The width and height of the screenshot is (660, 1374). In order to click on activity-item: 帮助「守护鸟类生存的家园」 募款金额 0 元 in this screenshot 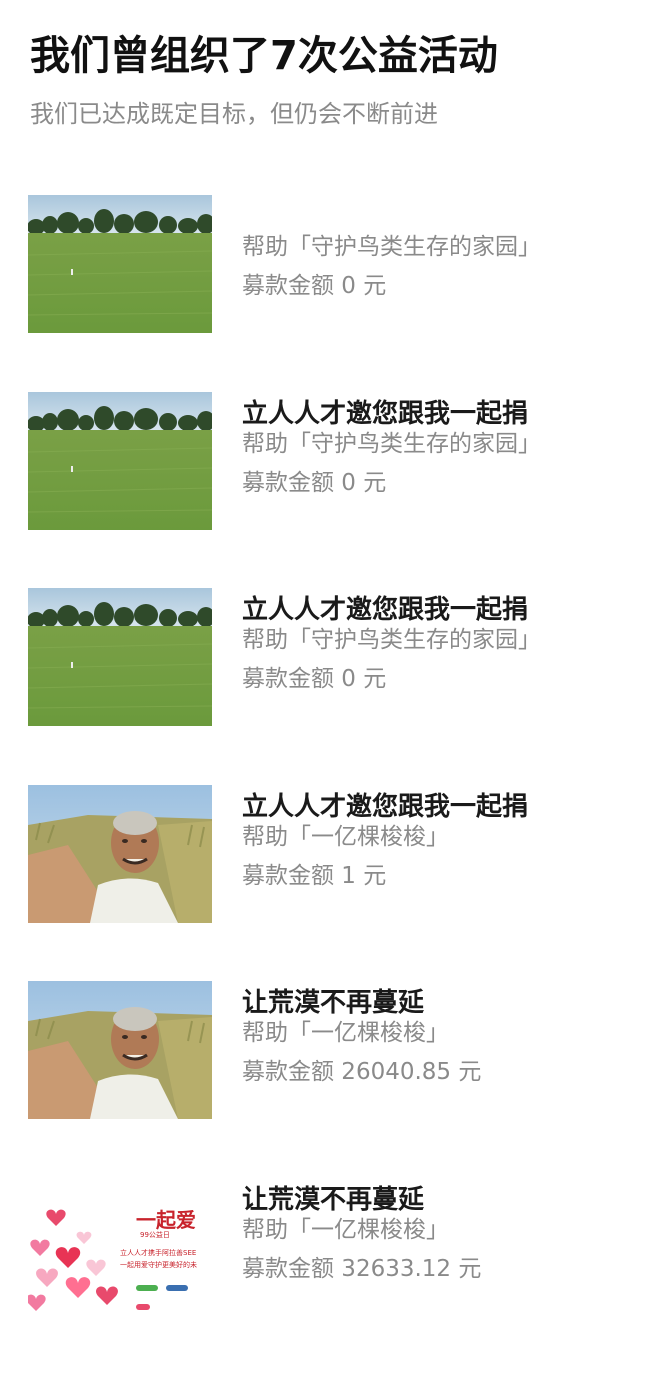, I will do `click(333, 264)`.